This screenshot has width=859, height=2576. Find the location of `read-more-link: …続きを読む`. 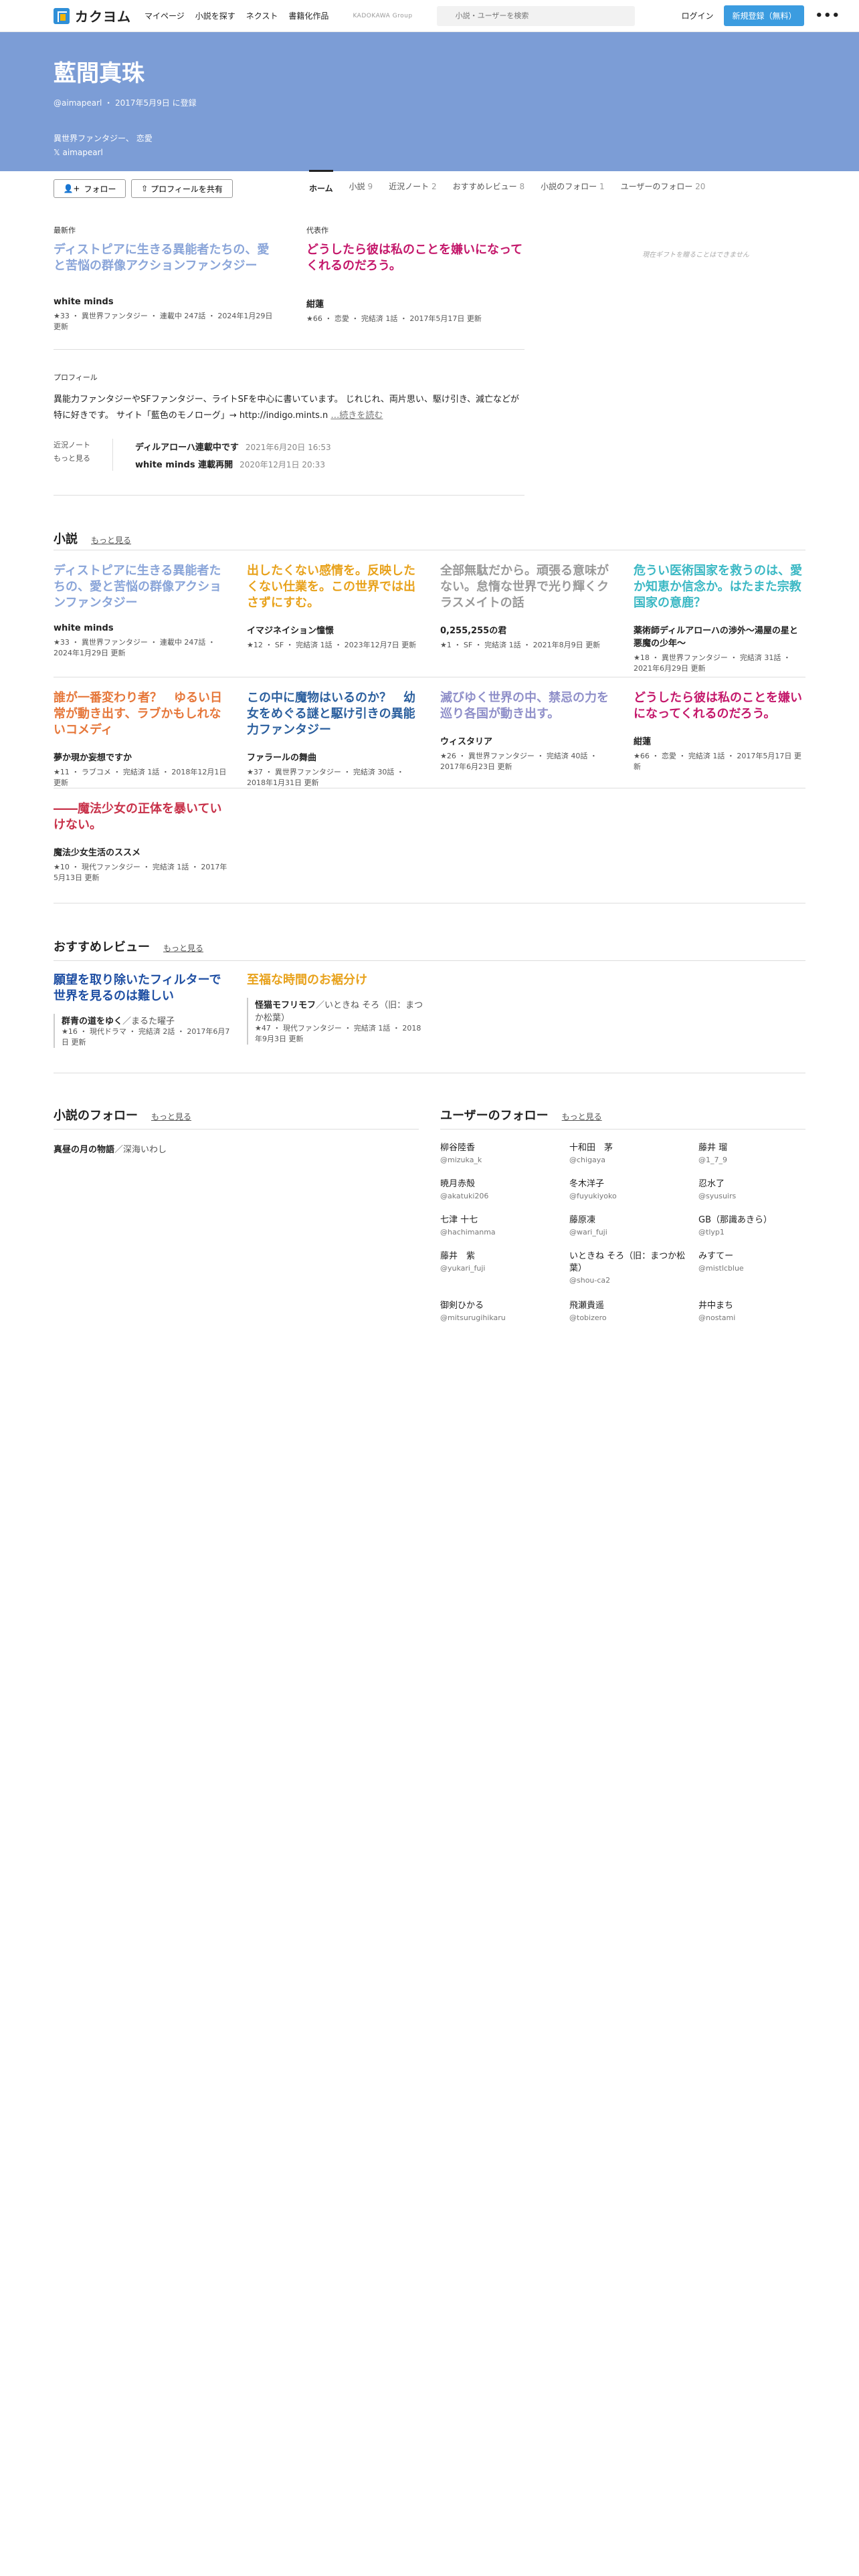

read-more-link: …続きを読む is located at coordinates (356, 416).